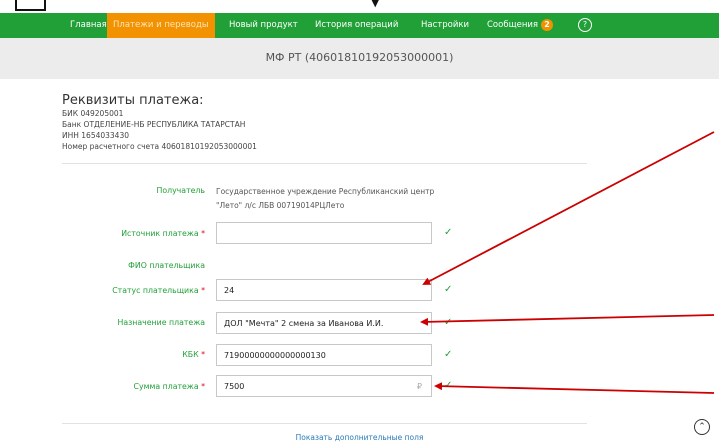 The image size is (719, 443). What do you see at coordinates (568, 208) in the screenshot?
I see `annotation-arrow-status` at bounding box center [568, 208].